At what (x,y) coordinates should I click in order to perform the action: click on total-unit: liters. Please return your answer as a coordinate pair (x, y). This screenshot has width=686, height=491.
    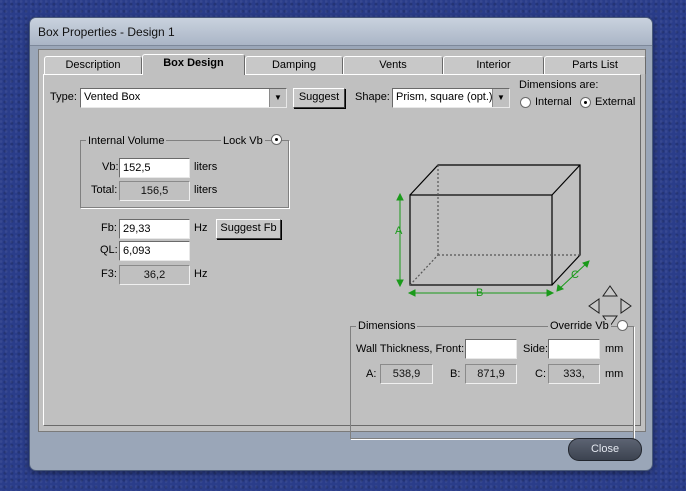
    Looking at the image, I should click on (206, 190).